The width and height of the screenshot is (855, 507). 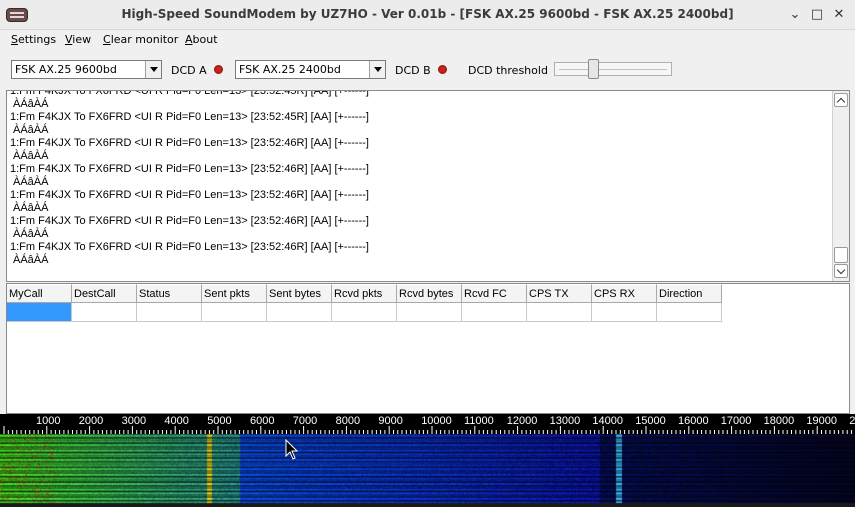 What do you see at coordinates (839, 15) in the screenshot?
I see `close-button: ✕` at bounding box center [839, 15].